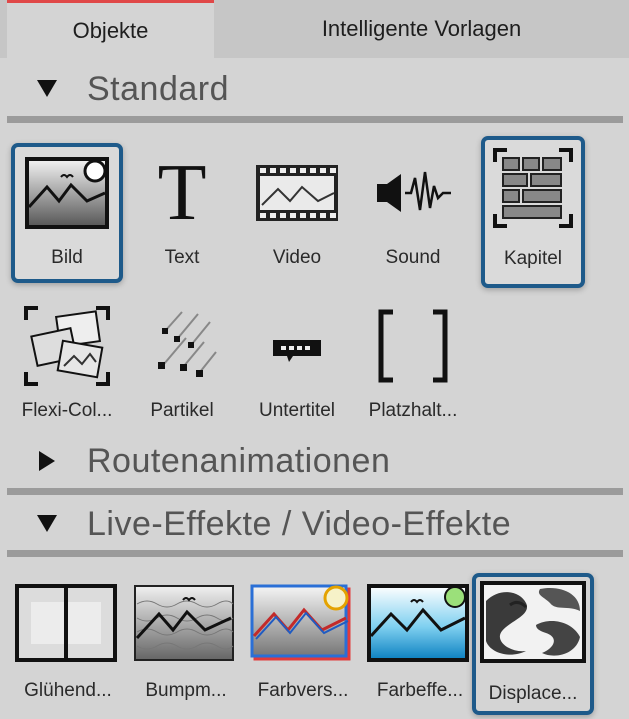 The height and width of the screenshot is (719, 629). Describe the element at coordinates (67, 257) in the screenshot. I see `object-item-label: Bild` at that location.